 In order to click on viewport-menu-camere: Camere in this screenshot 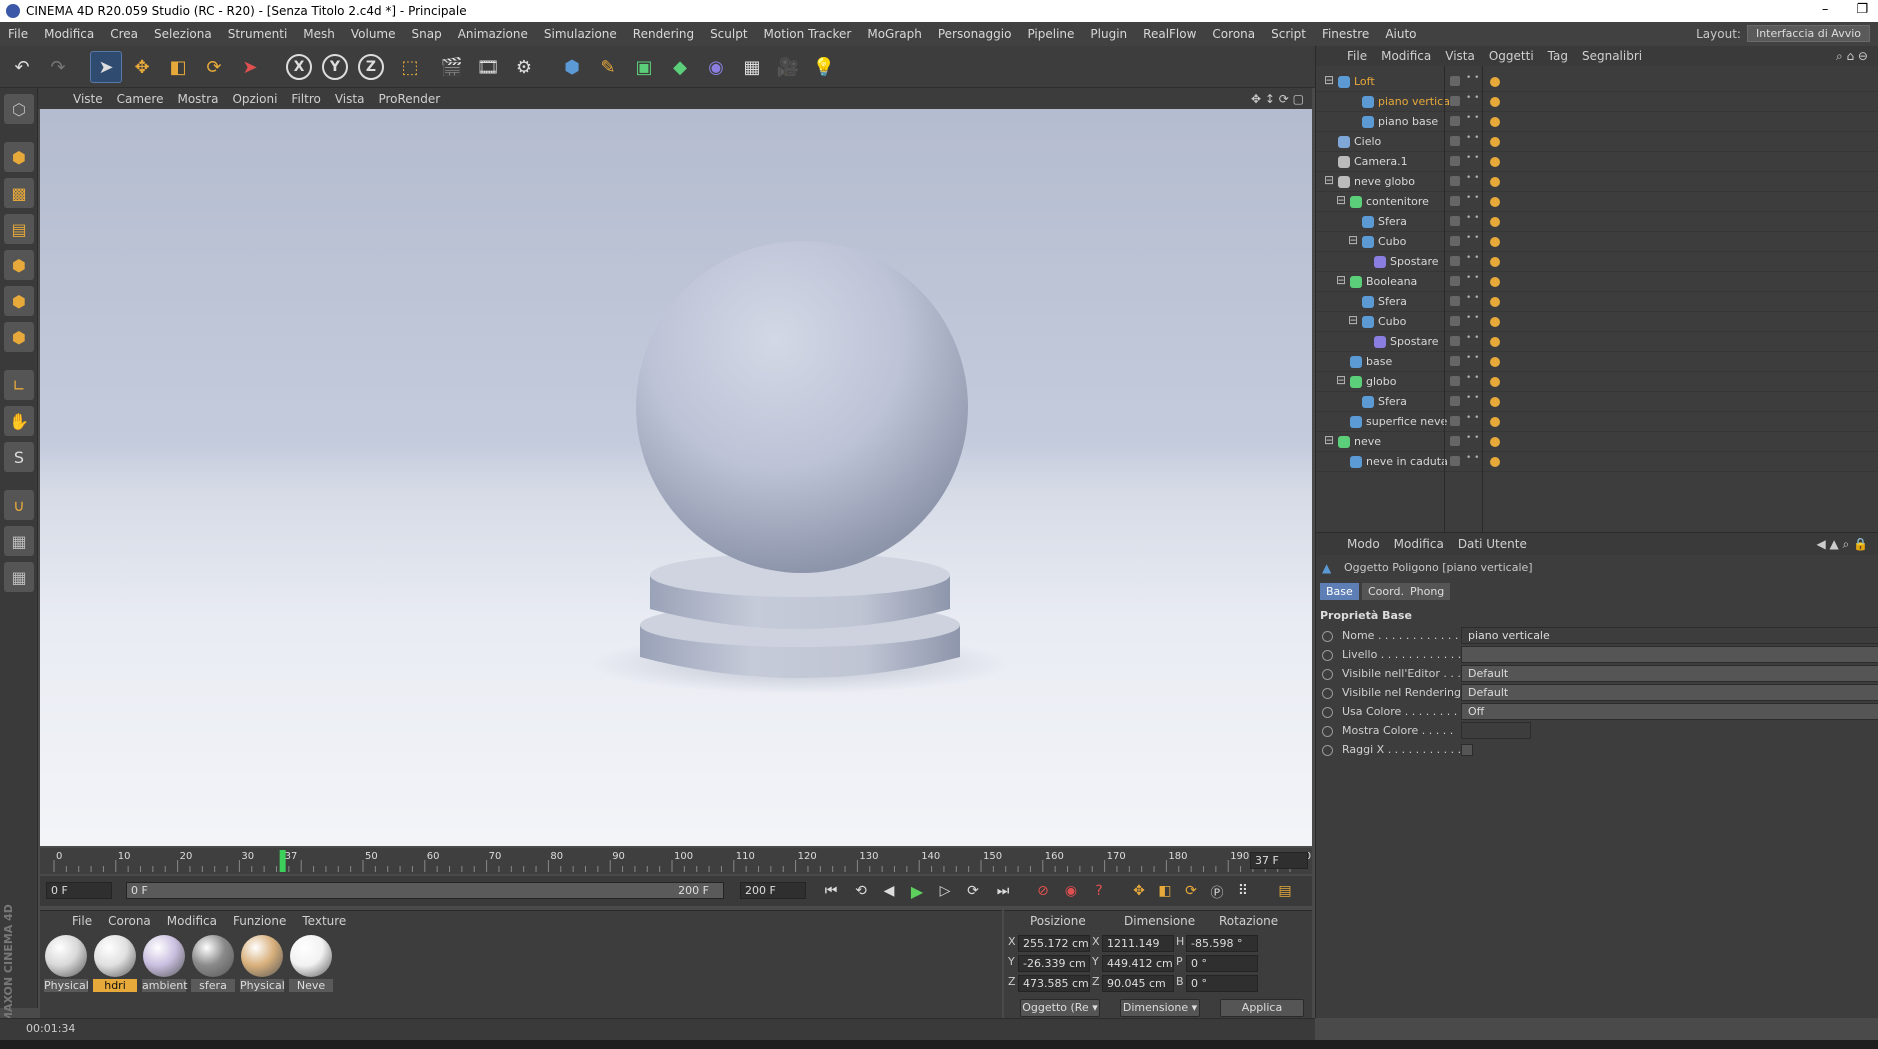, I will do `click(140, 99)`.